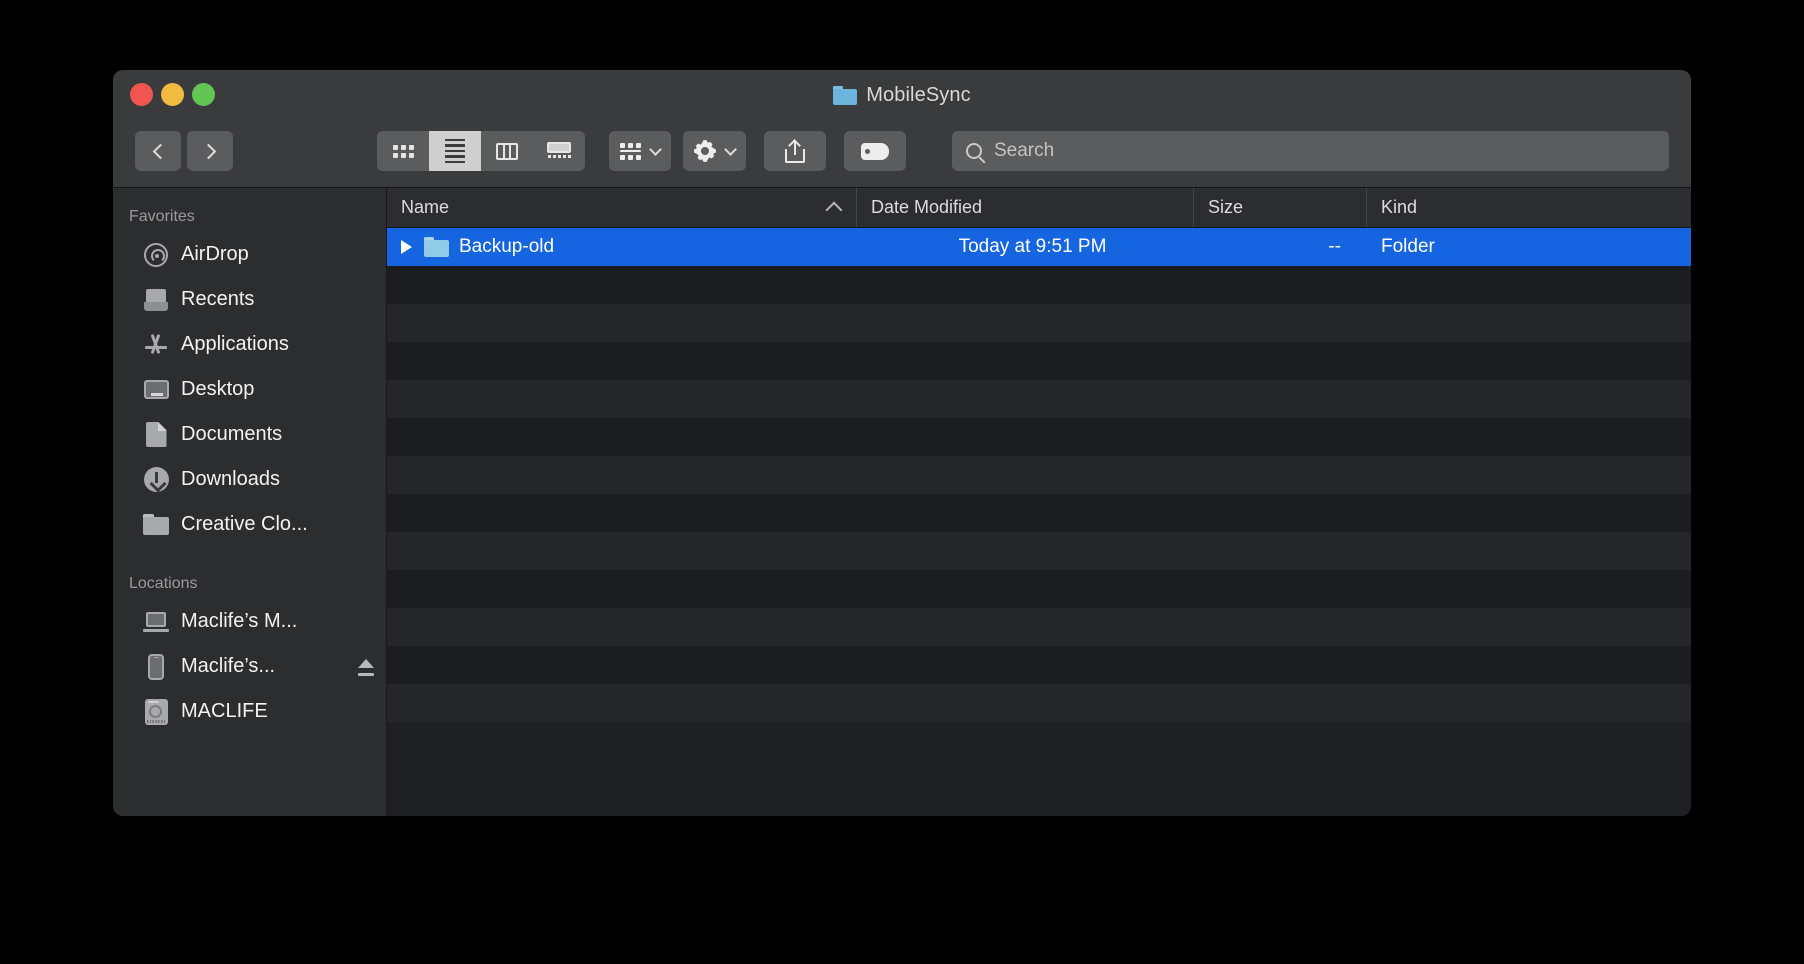 The height and width of the screenshot is (964, 1804). I want to click on icon-view-button, so click(403, 151).